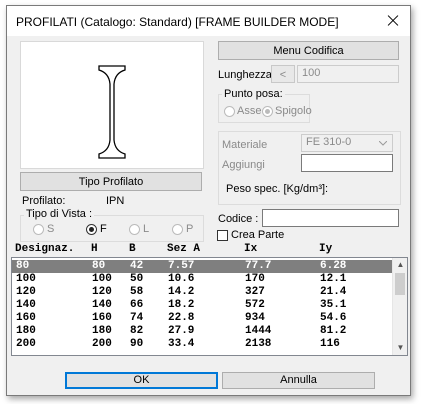 This screenshot has height=404, width=421. What do you see at coordinates (181, 279) in the screenshot?
I see `table-cell: 10.6` at bounding box center [181, 279].